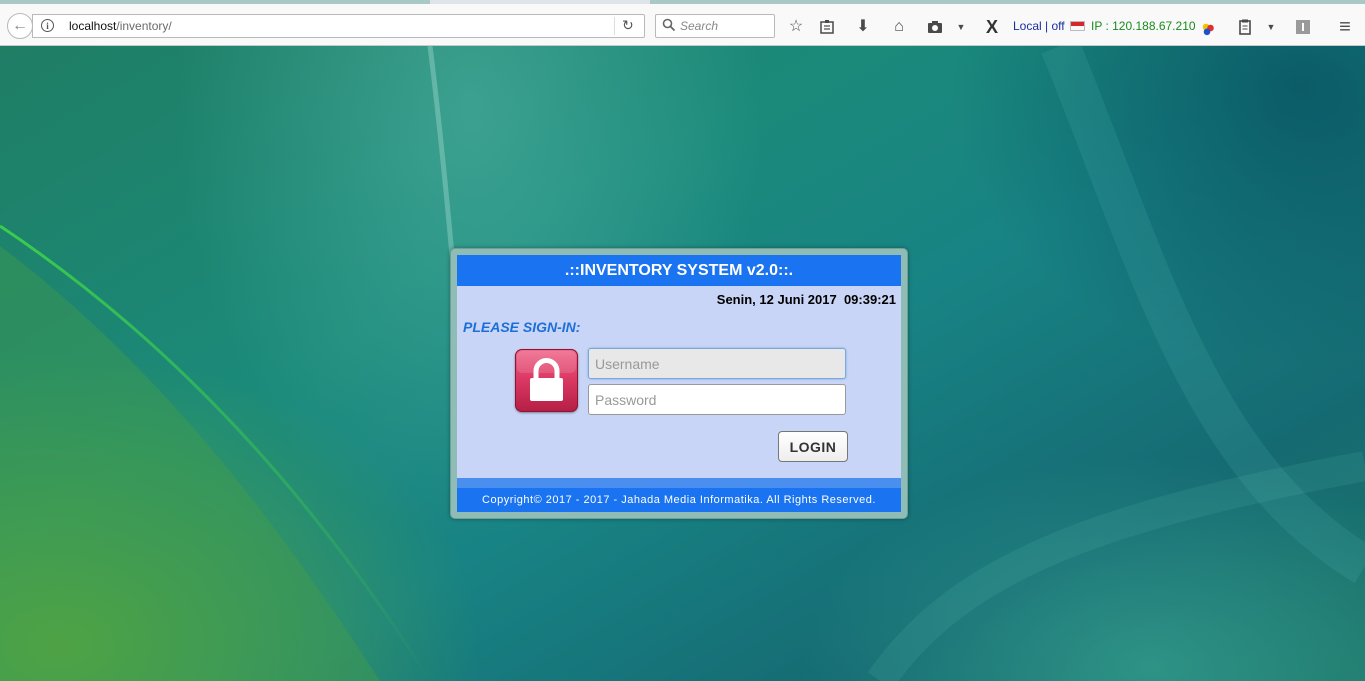 The image size is (1365, 681). Describe the element at coordinates (1039, 26) in the screenshot. I see `addon-status: Local | off` at that location.